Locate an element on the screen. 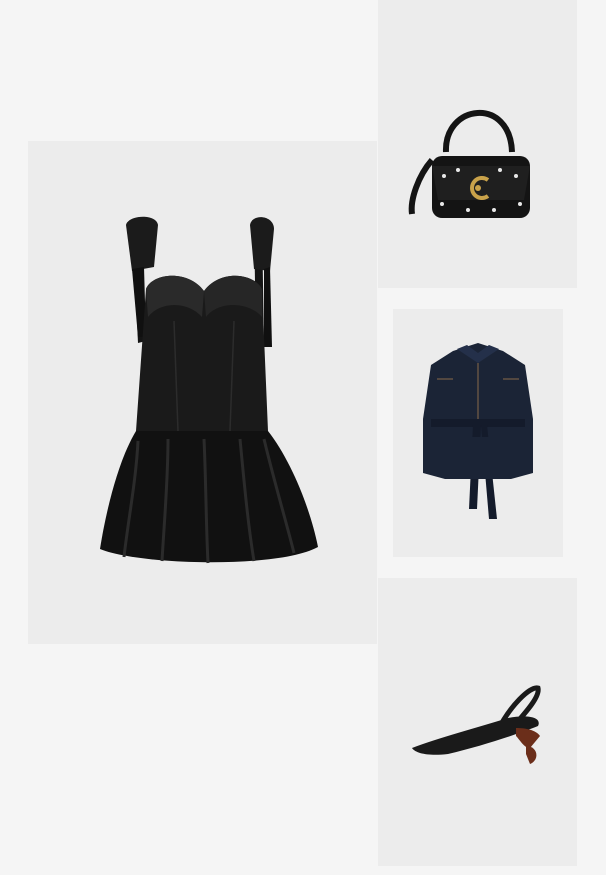 This screenshot has height=875, width=606. handbag-image is located at coordinates (469, 164).